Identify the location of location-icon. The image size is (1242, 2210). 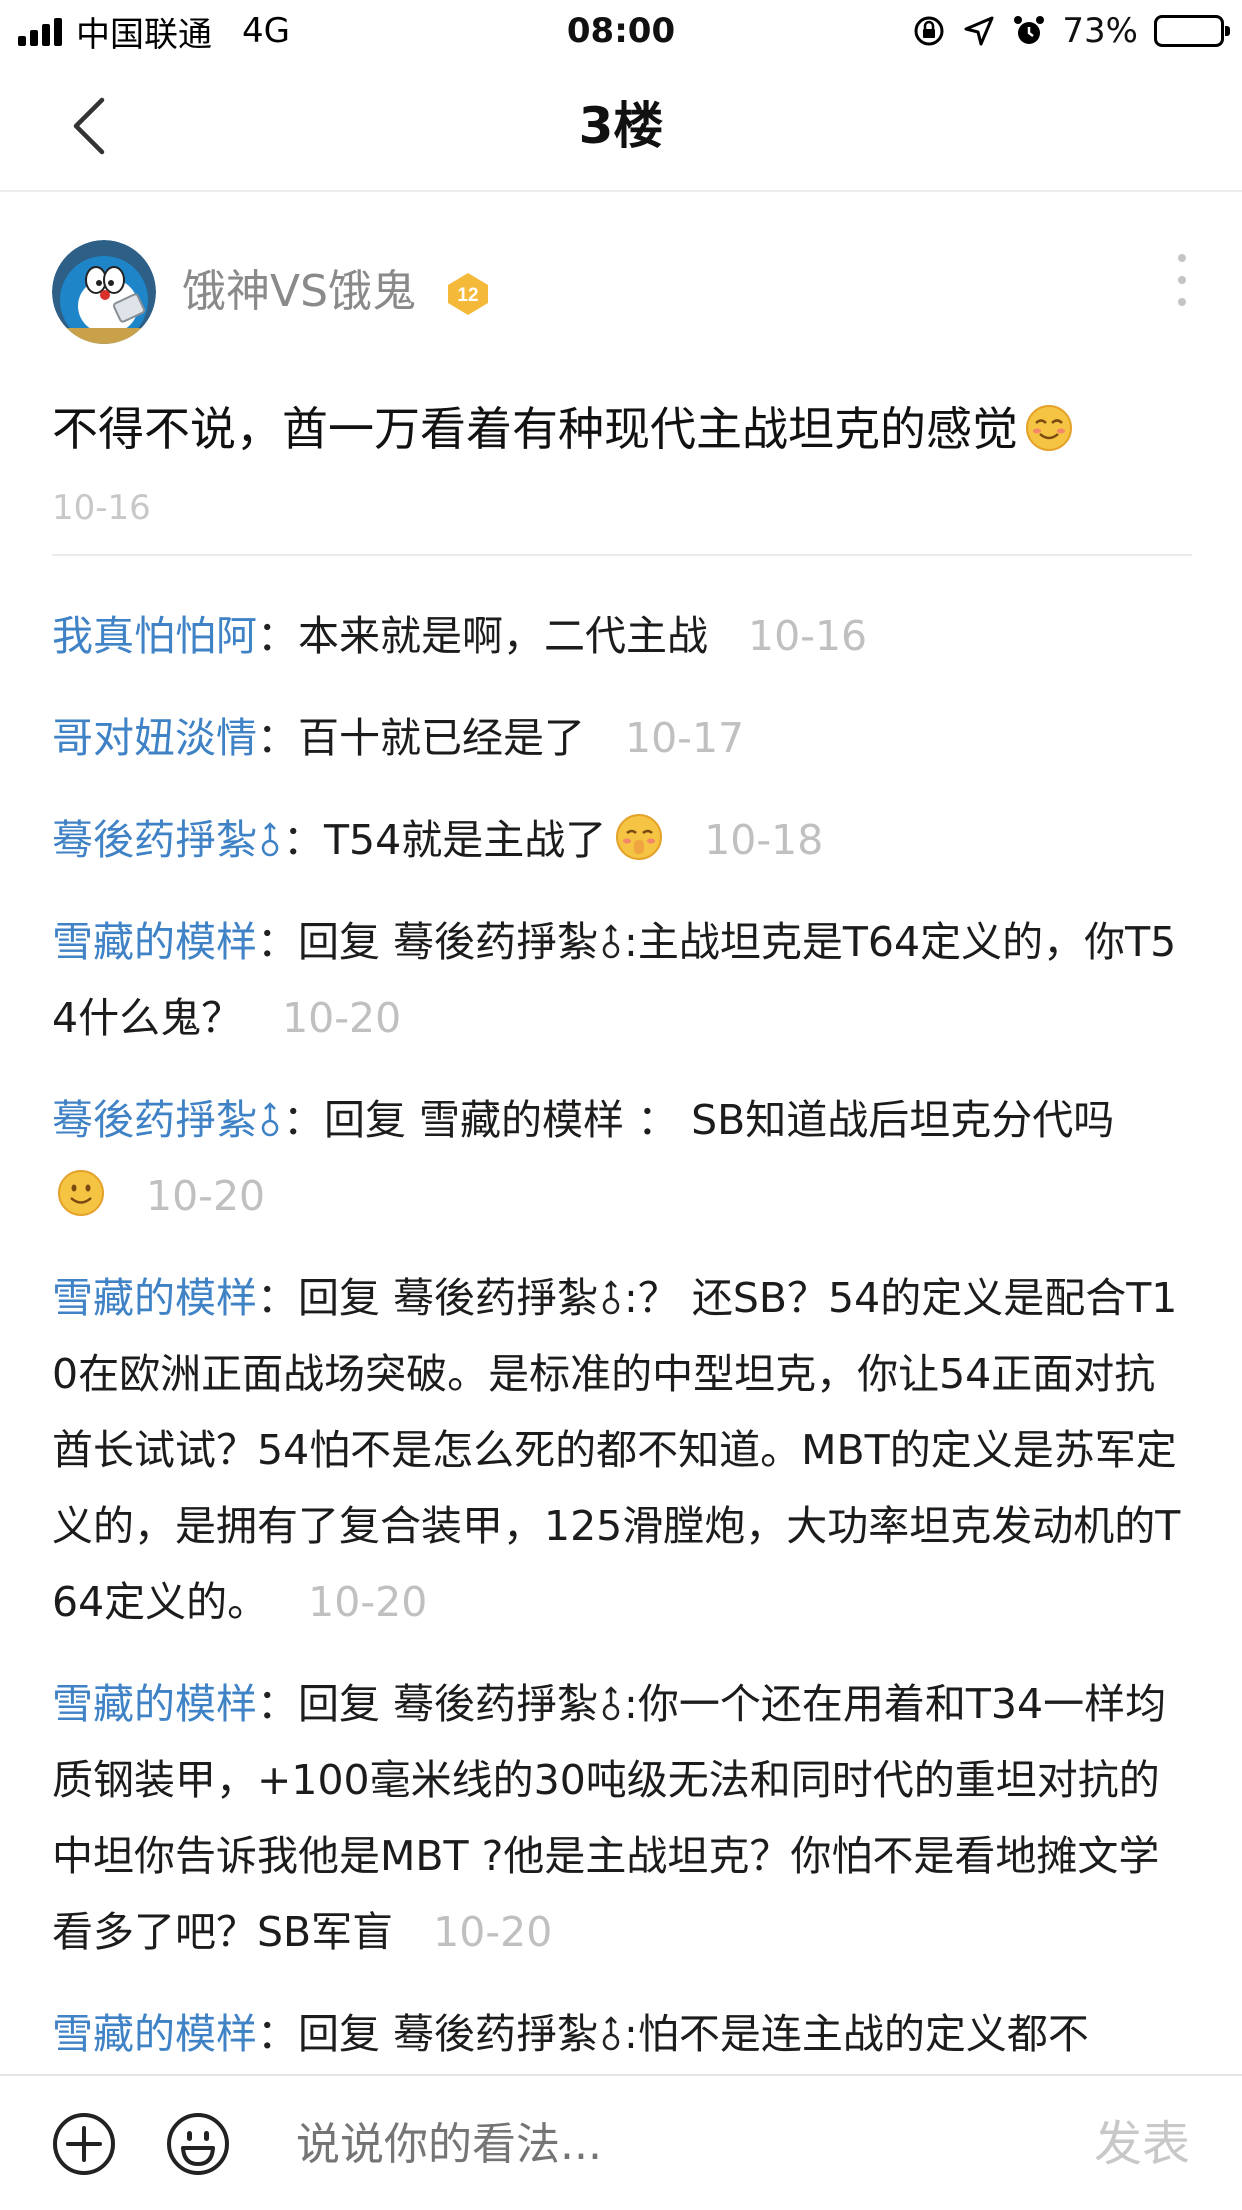
(979, 31).